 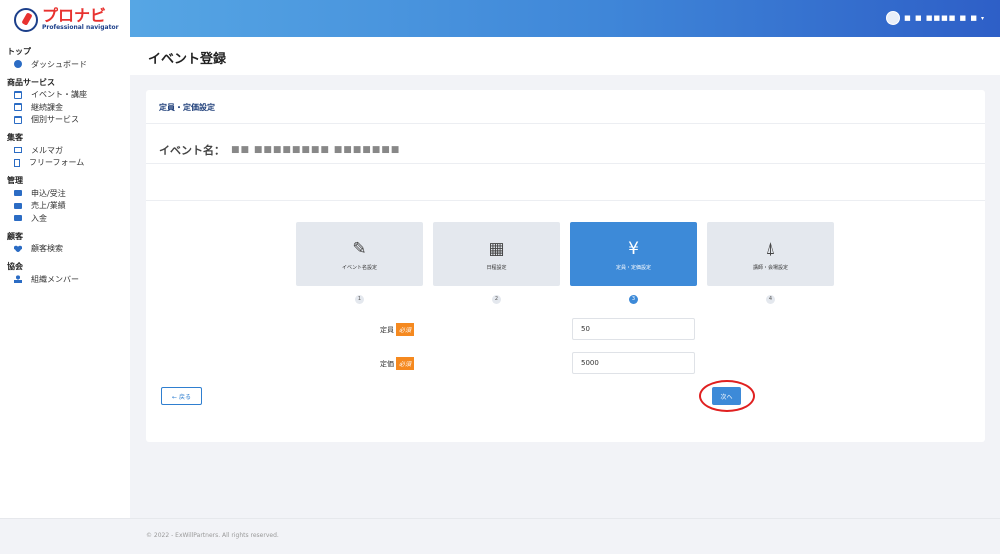 What do you see at coordinates (65, 249) in the screenshot?
I see `sidebar-item-customer-search: 顧客検索` at bounding box center [65, 249].